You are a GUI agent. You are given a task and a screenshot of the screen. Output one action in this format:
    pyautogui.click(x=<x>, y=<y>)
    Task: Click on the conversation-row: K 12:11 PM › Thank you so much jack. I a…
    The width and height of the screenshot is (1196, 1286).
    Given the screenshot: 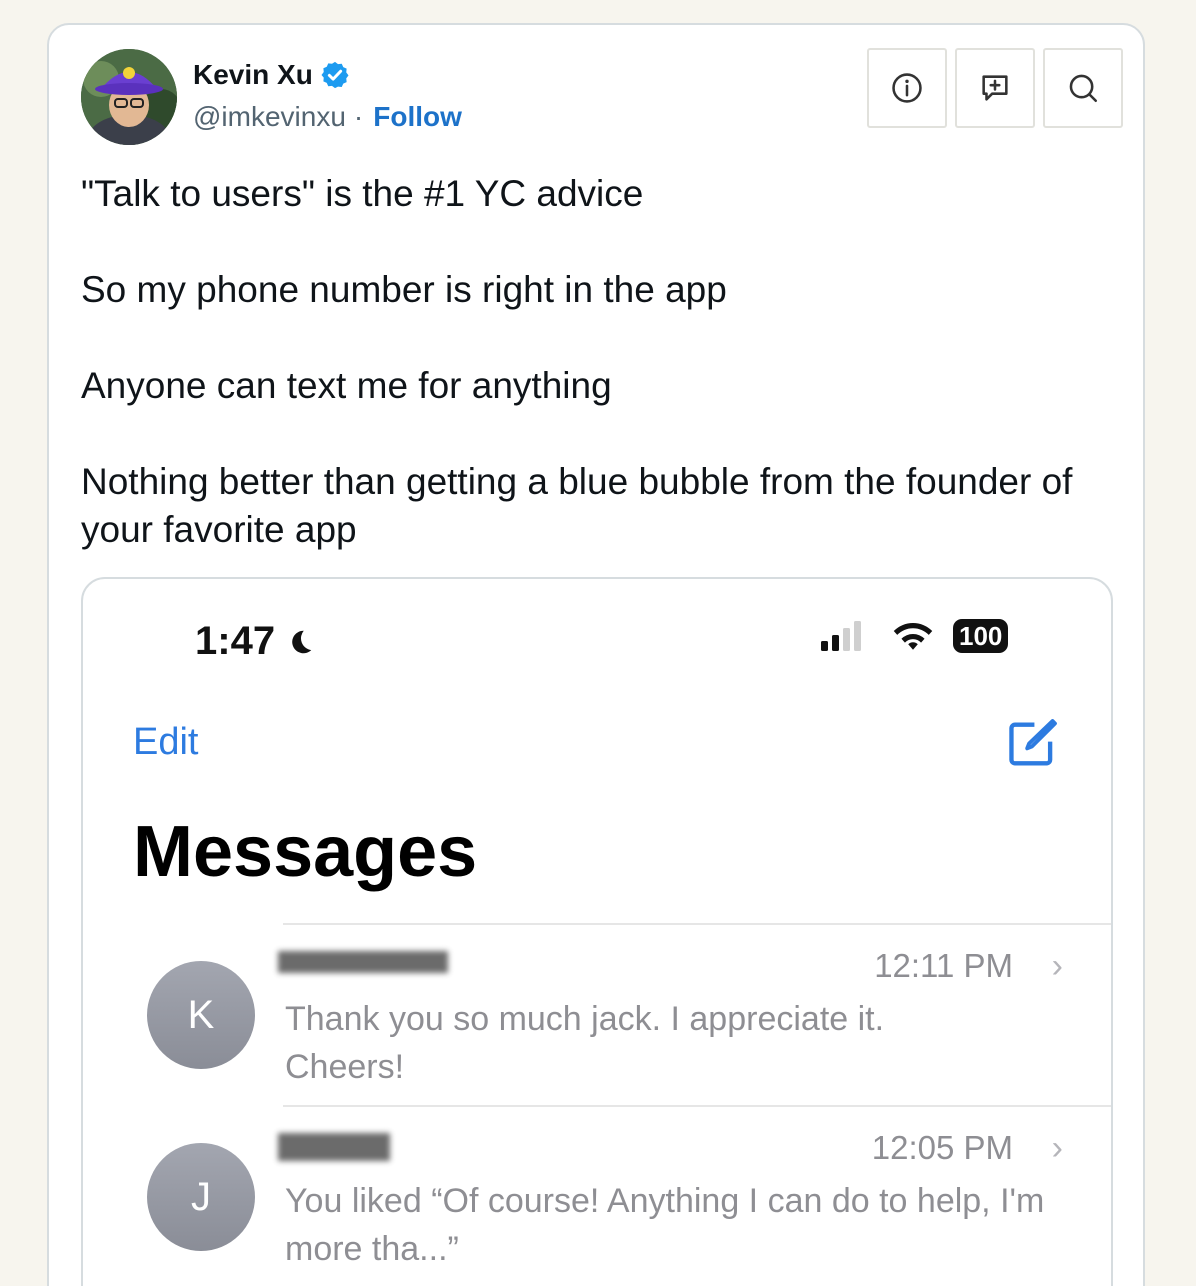 What is the action you would take?
    pyautogui.click(x=597, y=1015)
    